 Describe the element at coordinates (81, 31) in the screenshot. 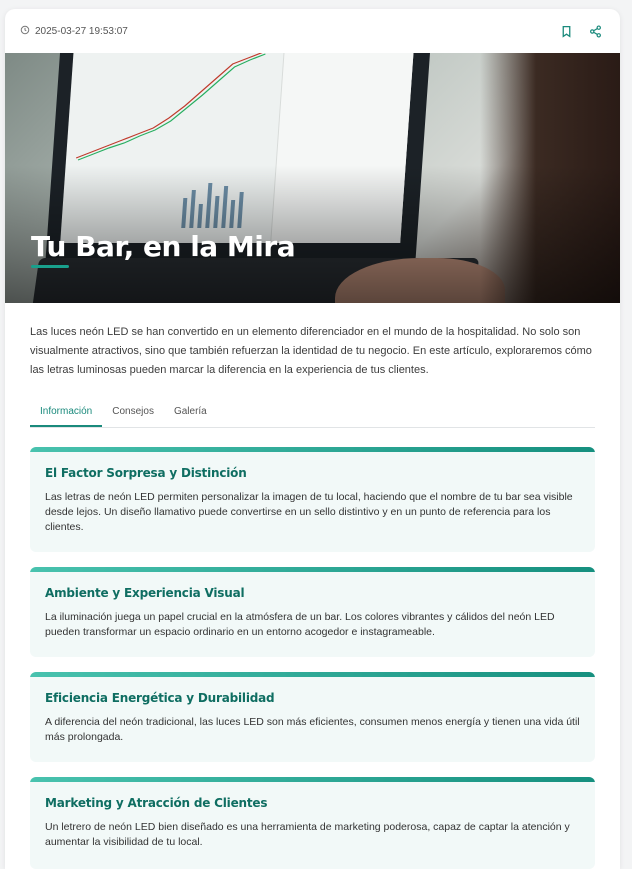

I see `timestamp-text: 2025-03-27 19:53:07` at that location.